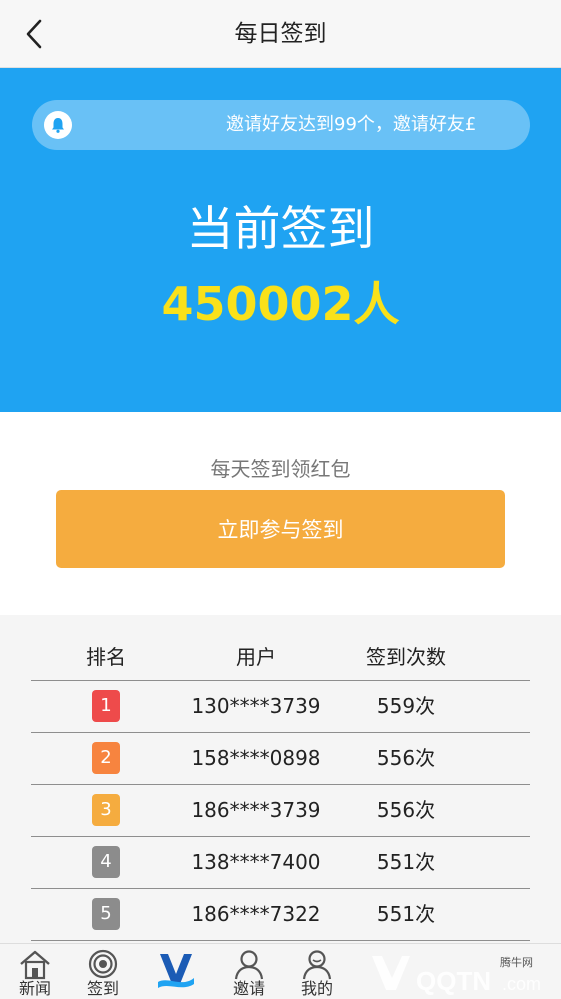  What do you see at coordinates (106, 706) in the screenshot?
I see `rank-badge: 1` at bounding box center [106, 706].